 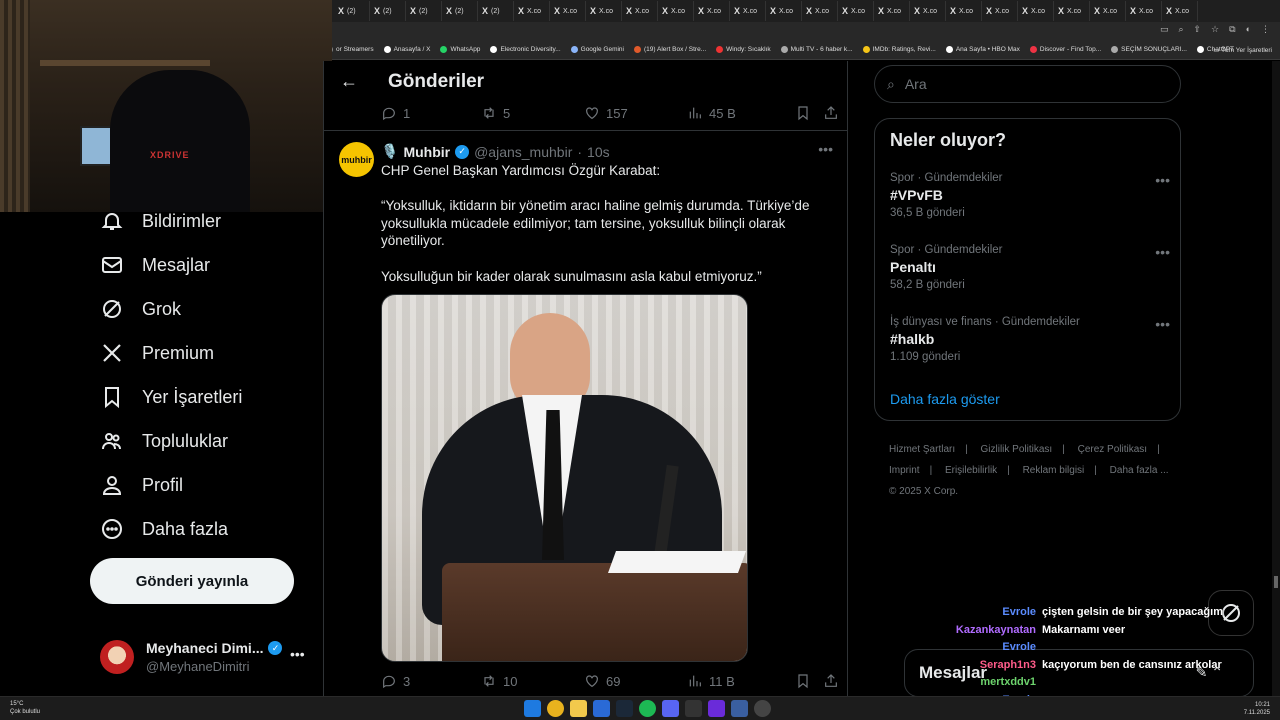 What do you see at coordinates (743, 49) in the screenshot?
I see `bookmark-item: Windy: Sıcaklık` at bounding box center [743, 49].